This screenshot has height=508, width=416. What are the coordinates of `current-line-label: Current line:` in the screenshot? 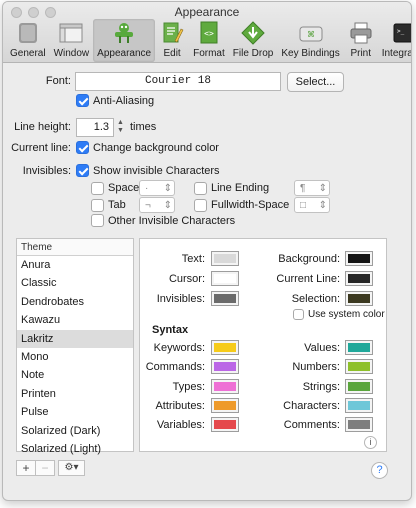 It's located at (41, 148).